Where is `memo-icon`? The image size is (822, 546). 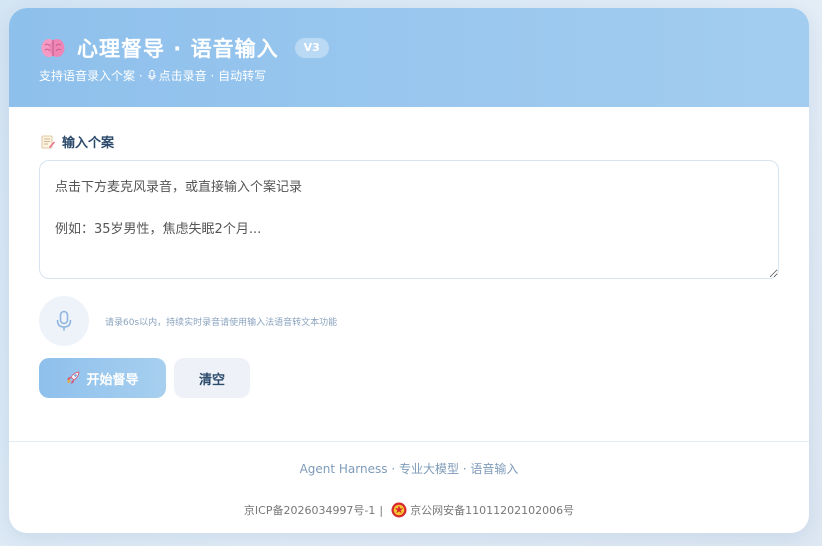
memo-icon is located at coordinates (48, 141).